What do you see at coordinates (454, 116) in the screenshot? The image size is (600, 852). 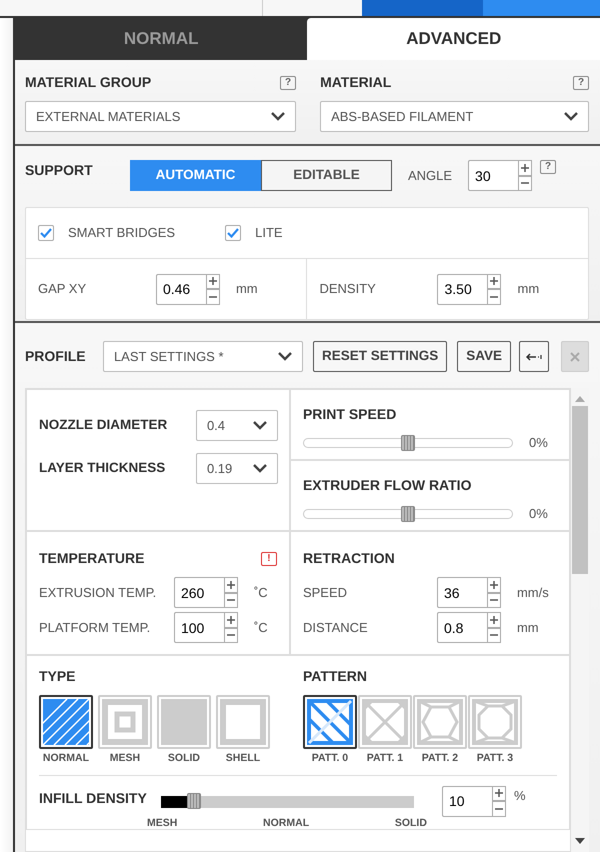 I see `dropdown: ABS-BASED FILAMENT` at bounding box center [454, 116].